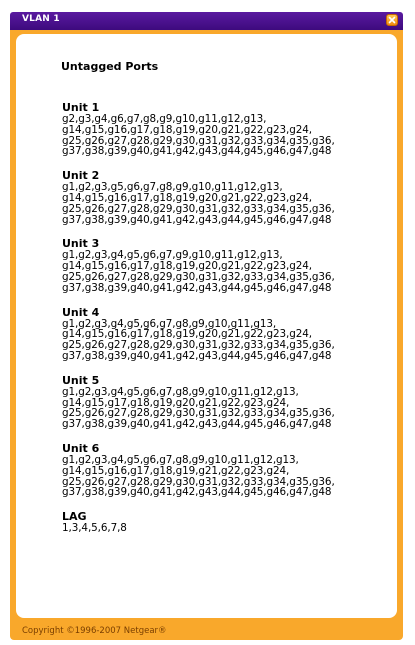  I want to click on window-title: VLAN 1, so click(41, 19).